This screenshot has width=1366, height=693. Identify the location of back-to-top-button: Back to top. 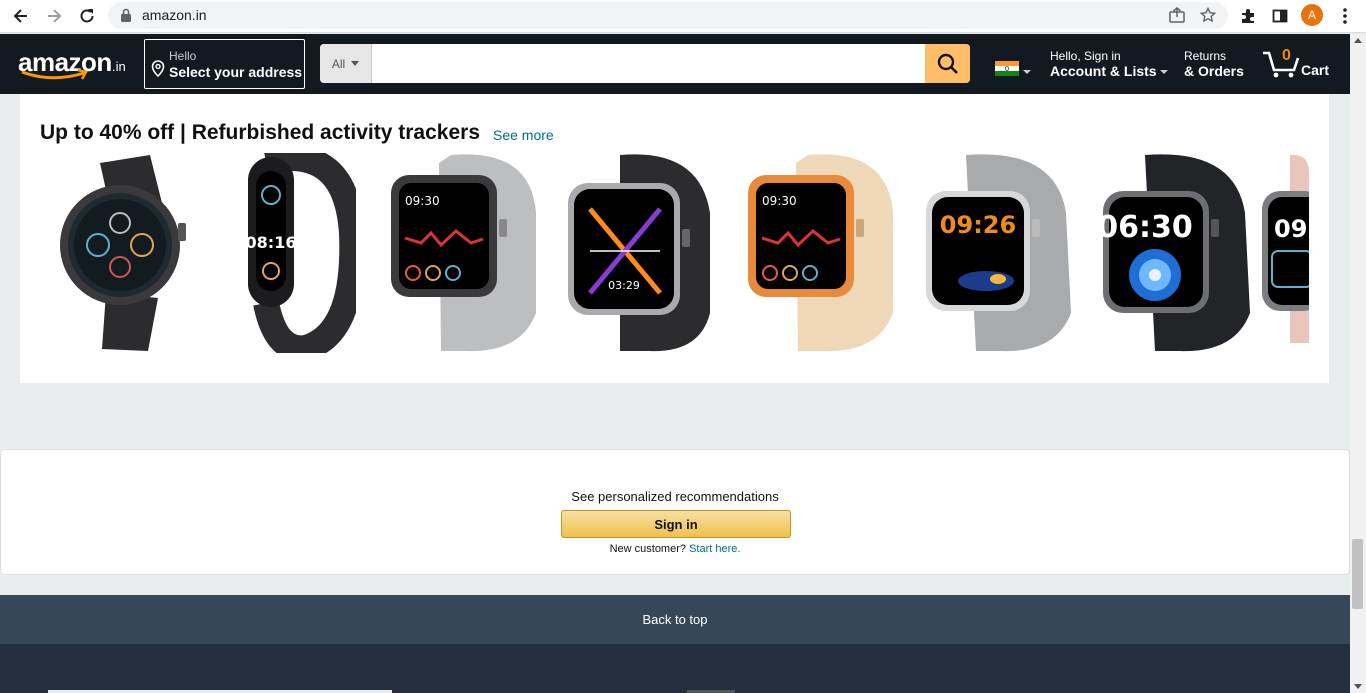
(675, 619).